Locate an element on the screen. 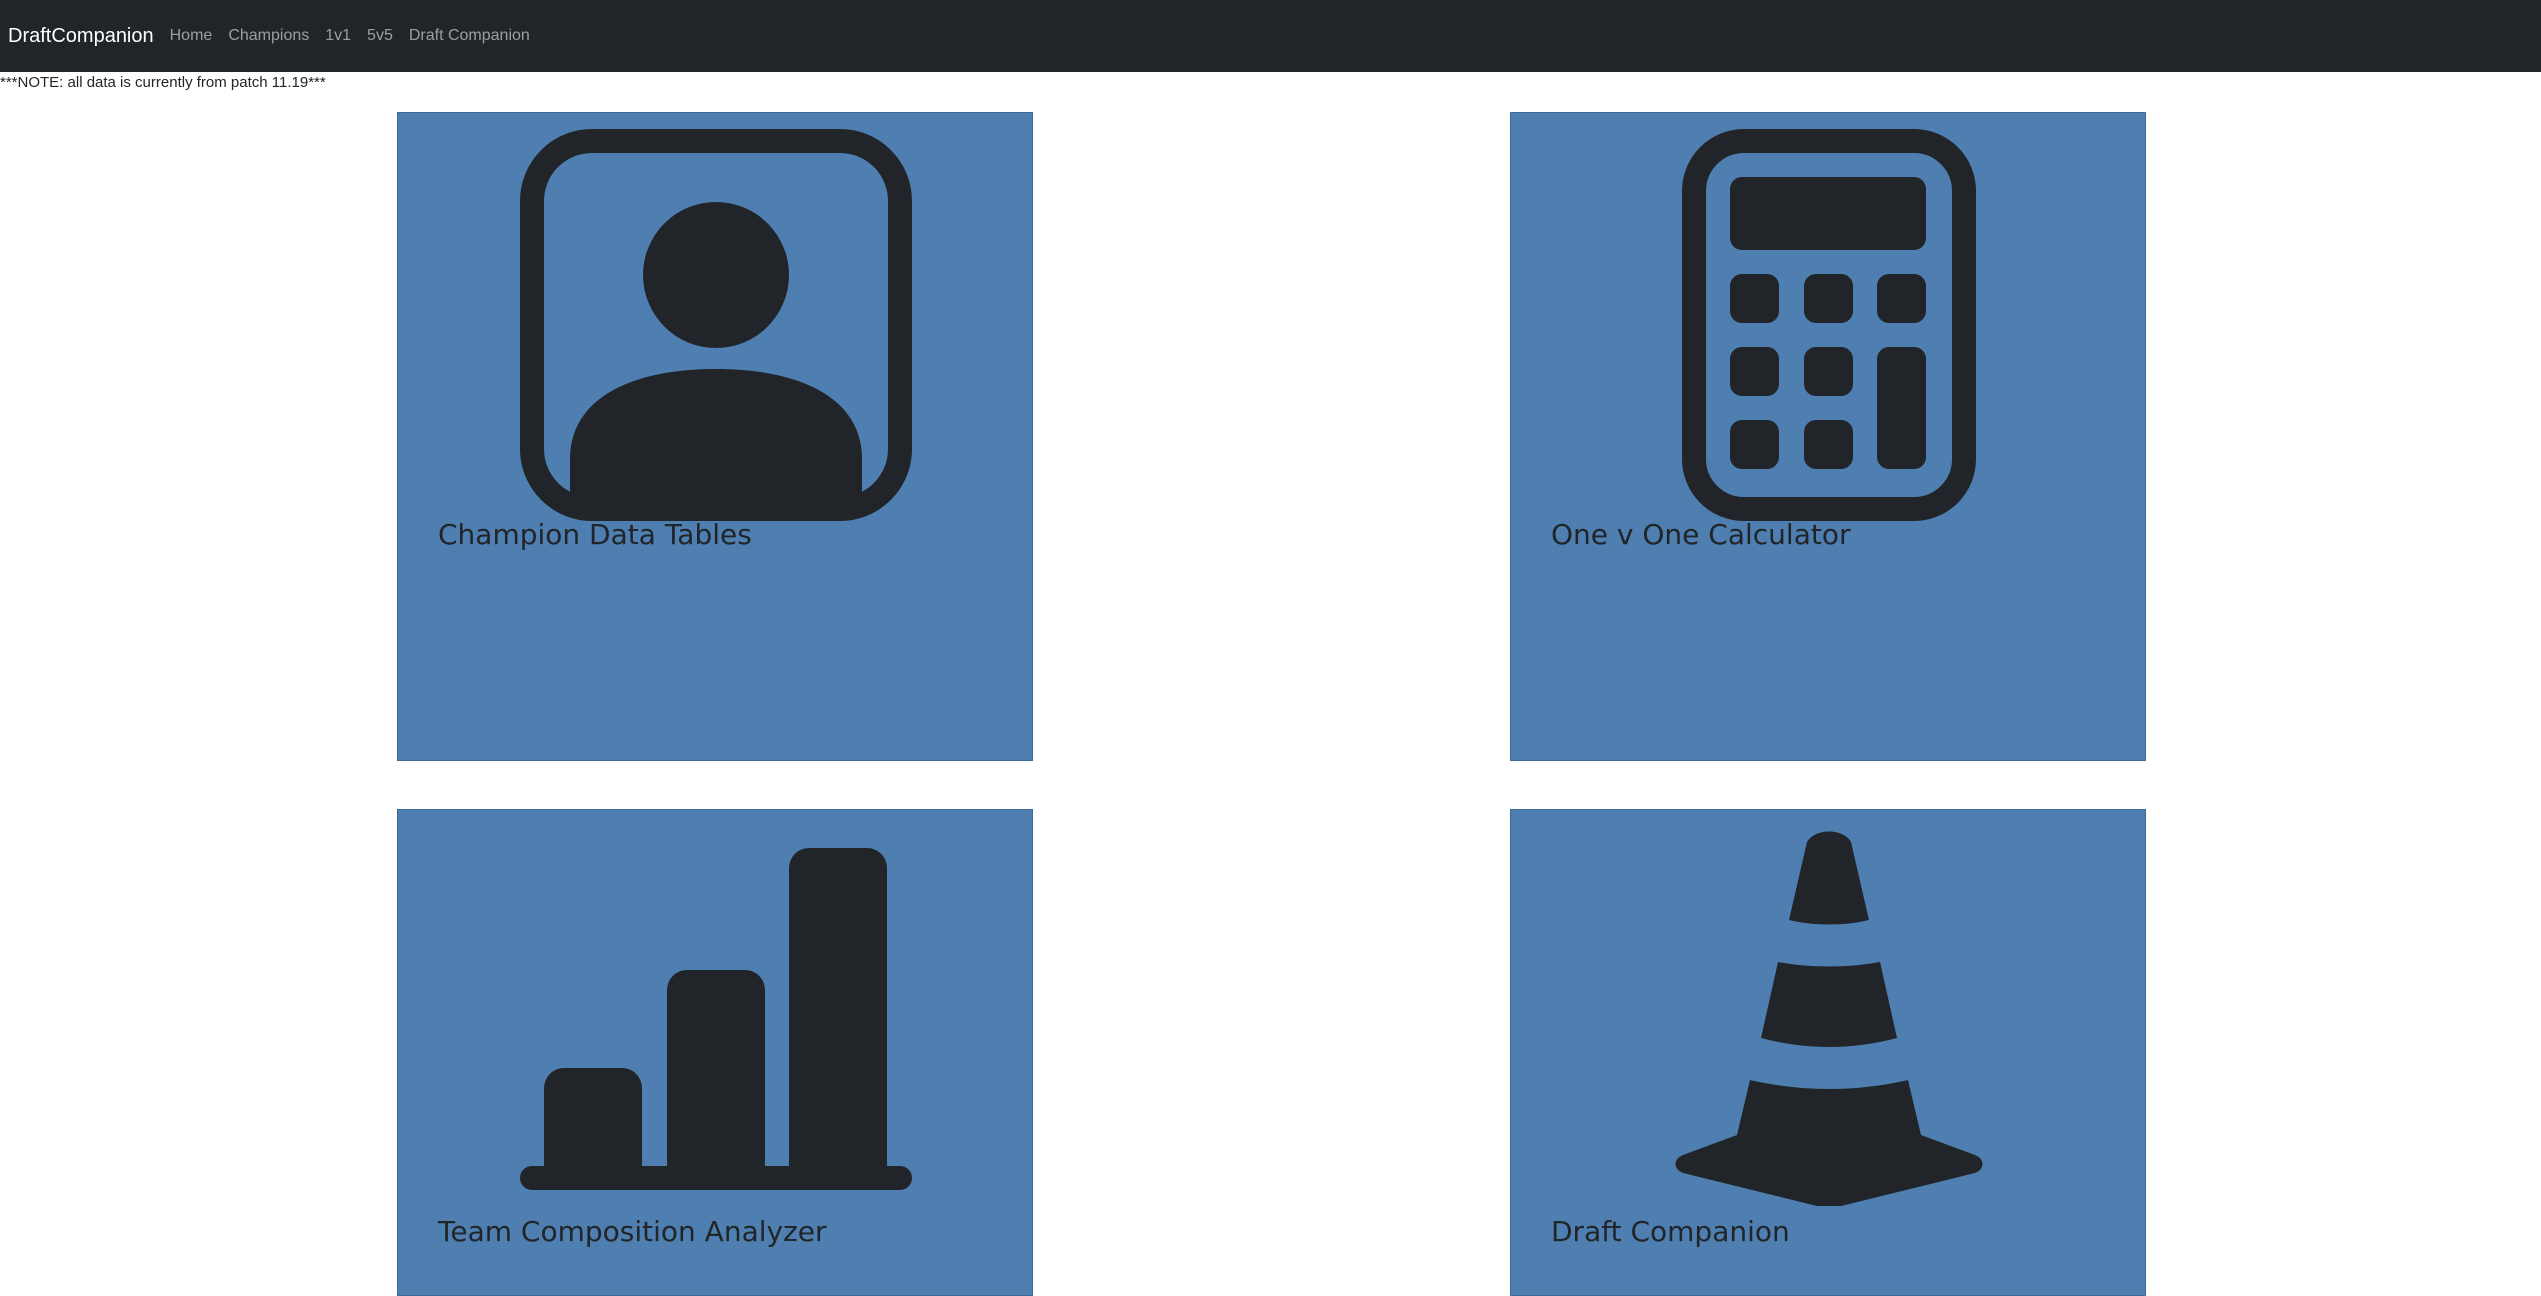 This screenshot has width=2541, height=1296. nav-link-draft-companion: Draft Companion is located at coordinates (469, 36).